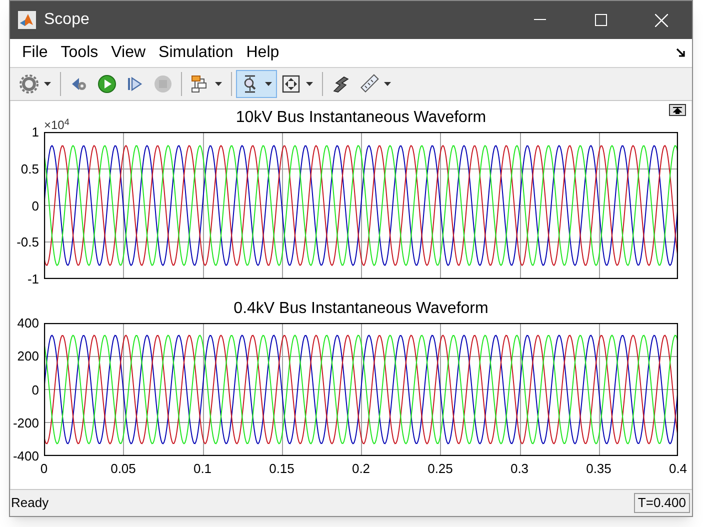 Image resolution: width=703 pixels, height=527 pixels. I want to click on fit-to-view-icon, so click(291, 84).